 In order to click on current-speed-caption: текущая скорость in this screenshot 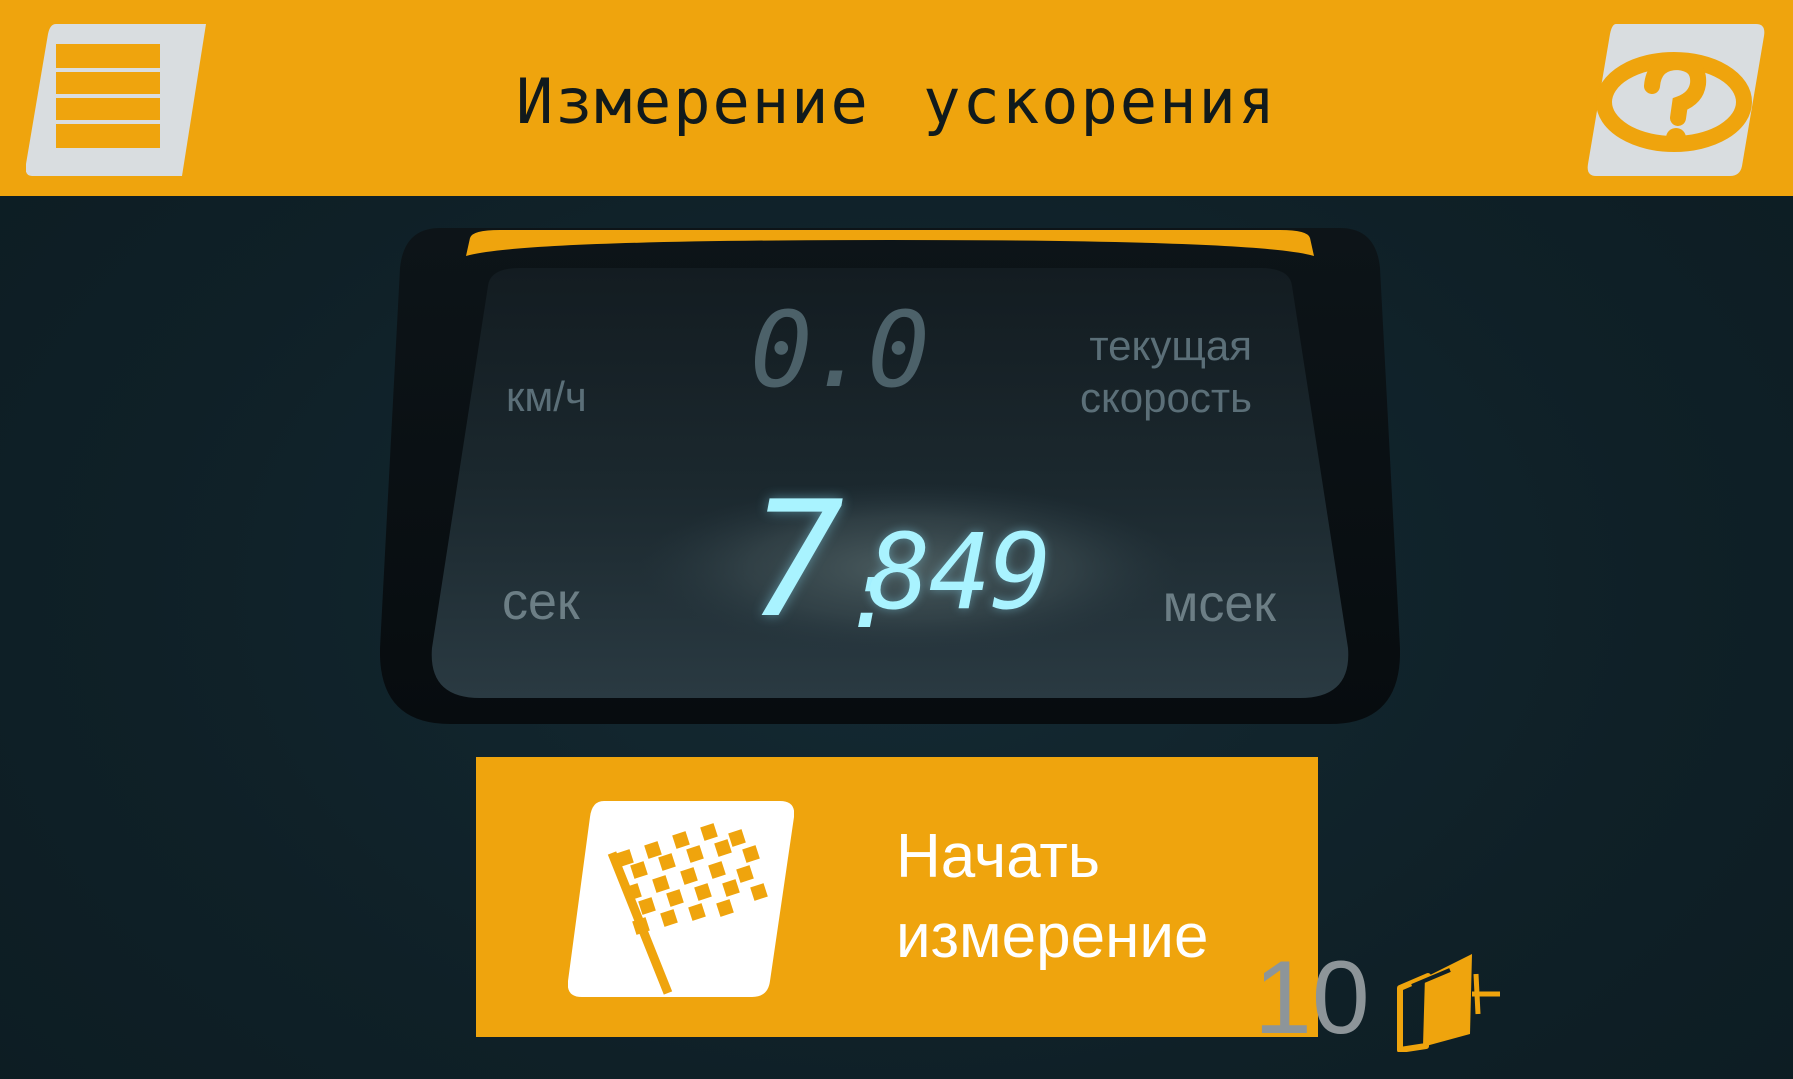, I will do `click(1166, 372)`.